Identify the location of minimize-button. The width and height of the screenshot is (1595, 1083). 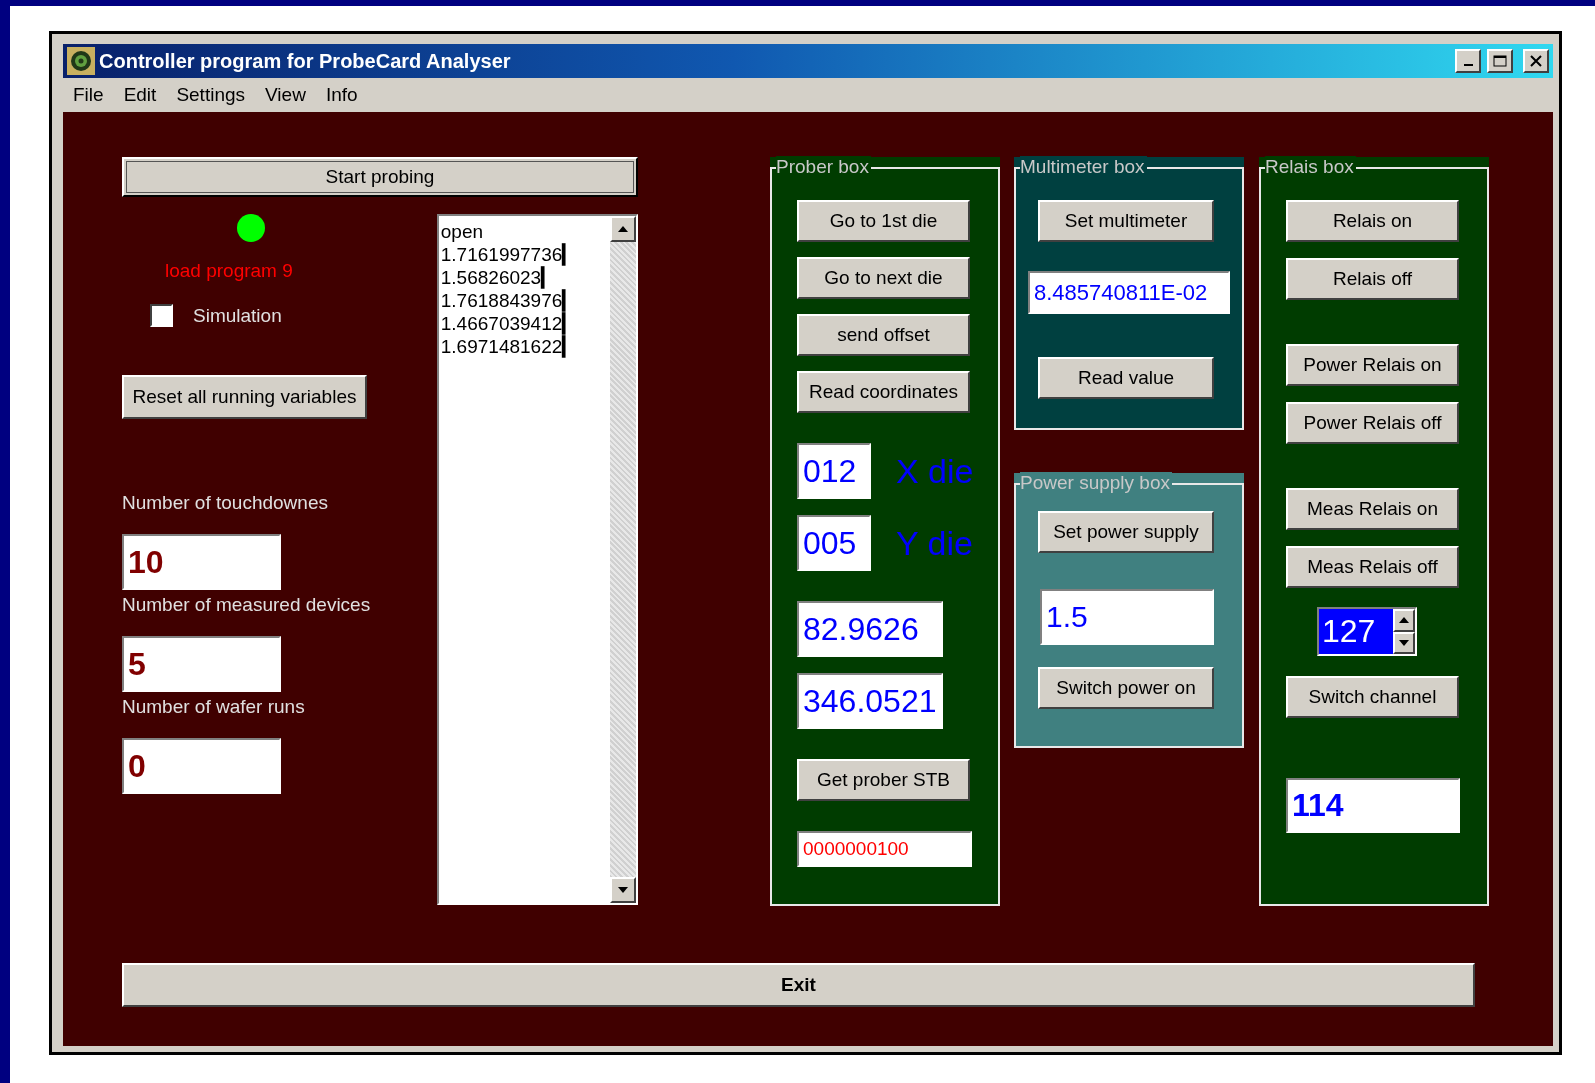
(1468, 61).